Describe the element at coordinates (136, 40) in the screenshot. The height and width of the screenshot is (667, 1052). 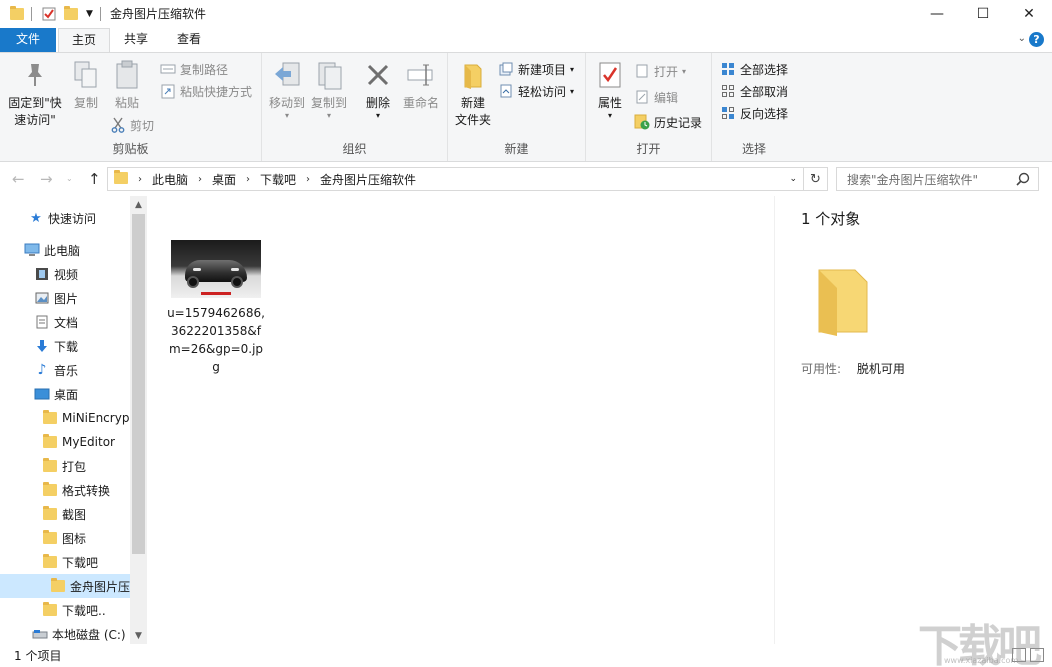
I see `tab-share: 共享` at that location.